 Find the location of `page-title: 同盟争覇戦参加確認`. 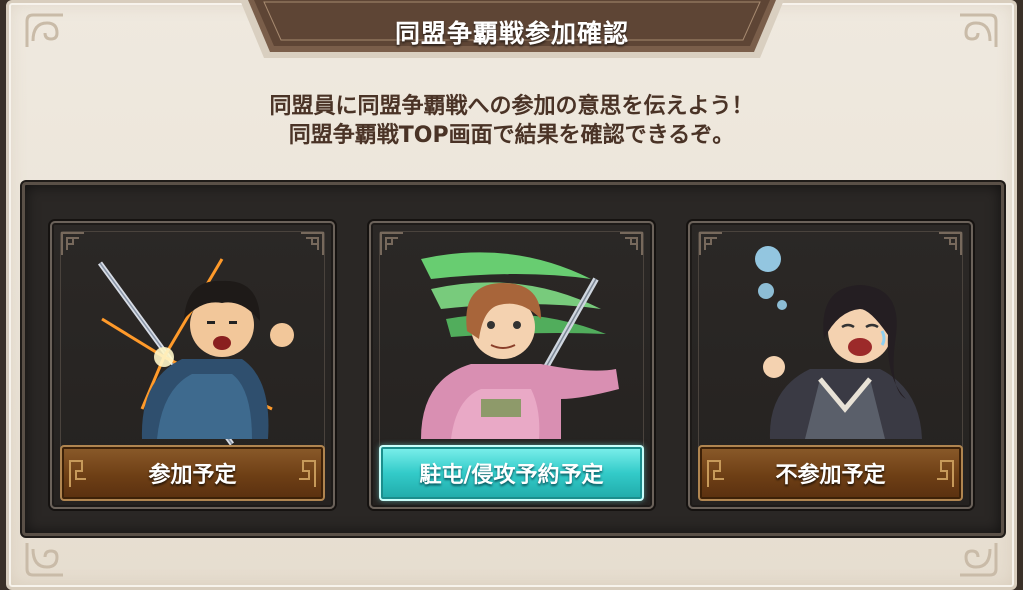

page-title: 同盟争覇戦参加確認 is located at coordinates (511, 33).